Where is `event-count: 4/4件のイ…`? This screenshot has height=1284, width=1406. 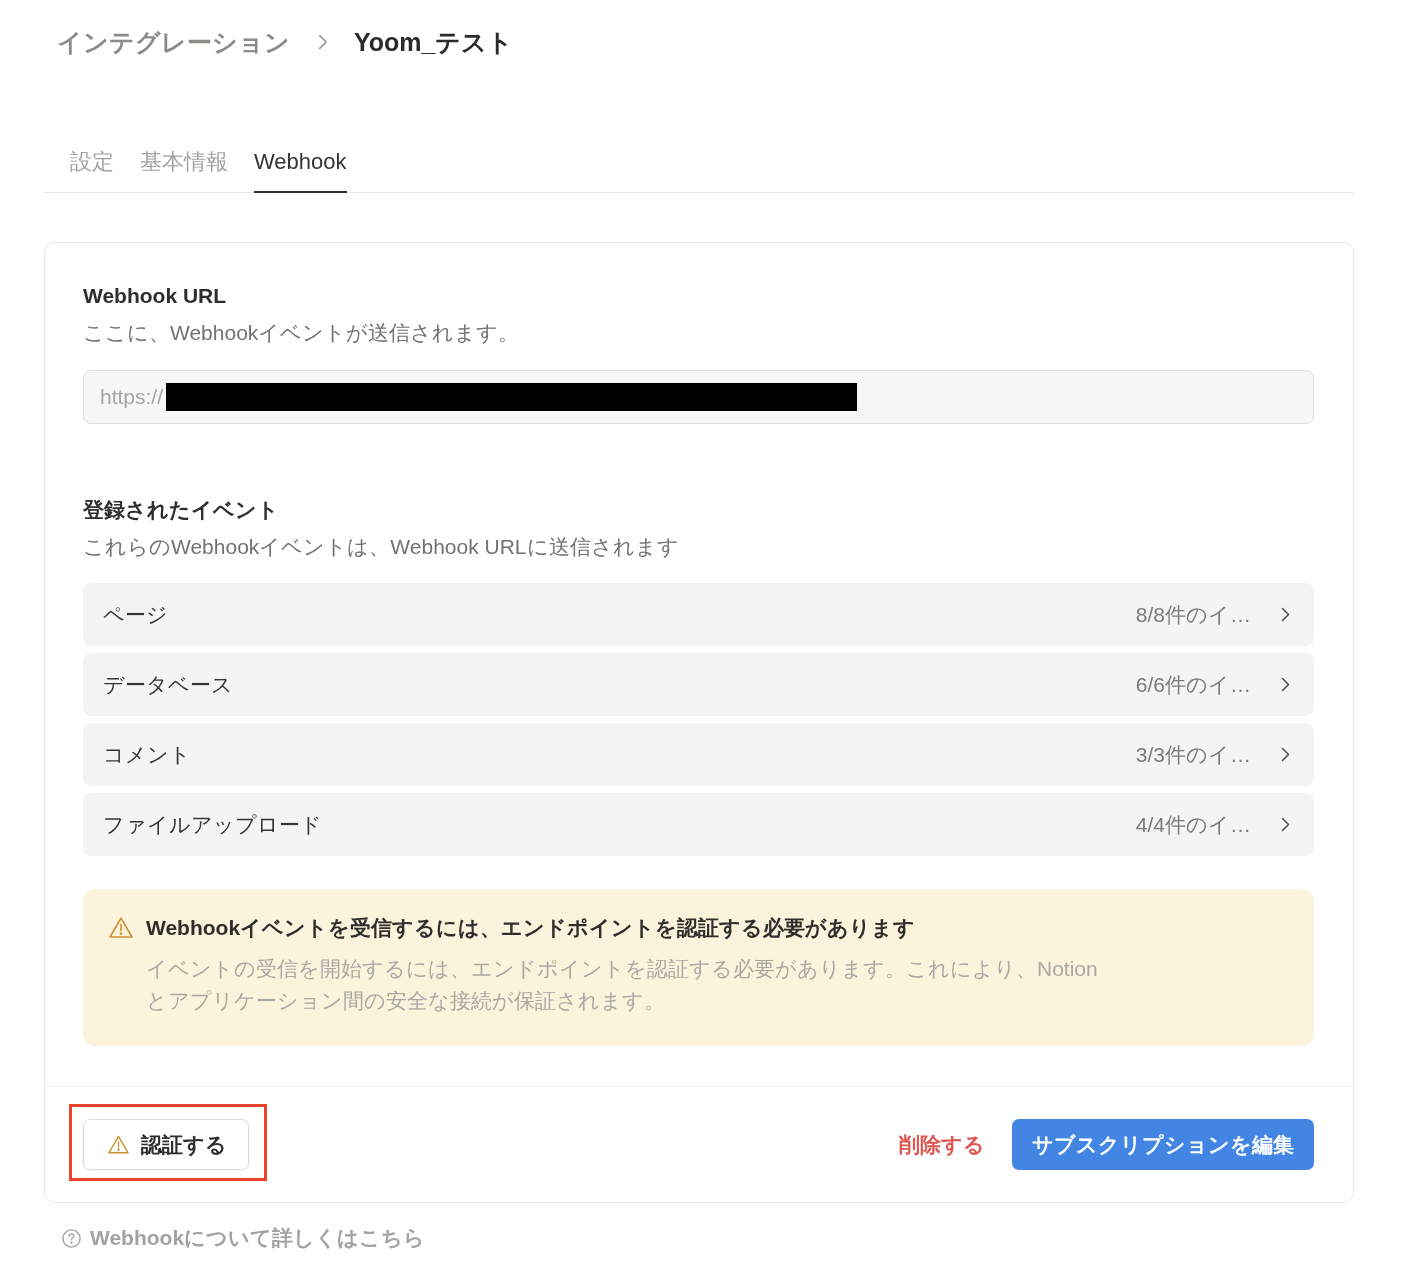 event-count: 4/4件のイ… is located at coordinates (1193, 824).